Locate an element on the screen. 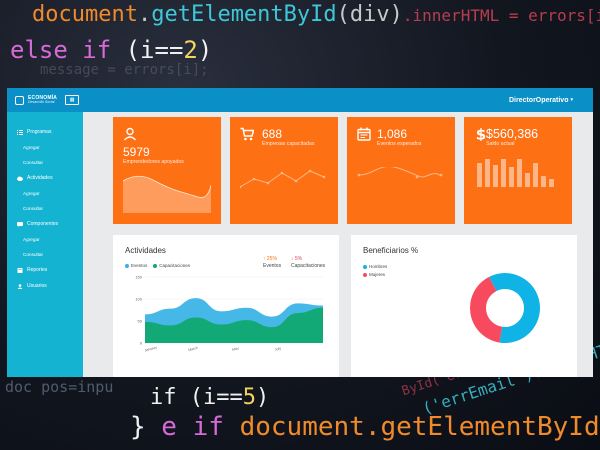 Image resolution: width=600 pixels, height=450 pixels. y-tick-label: 50 is located at coordinates (140, 321).